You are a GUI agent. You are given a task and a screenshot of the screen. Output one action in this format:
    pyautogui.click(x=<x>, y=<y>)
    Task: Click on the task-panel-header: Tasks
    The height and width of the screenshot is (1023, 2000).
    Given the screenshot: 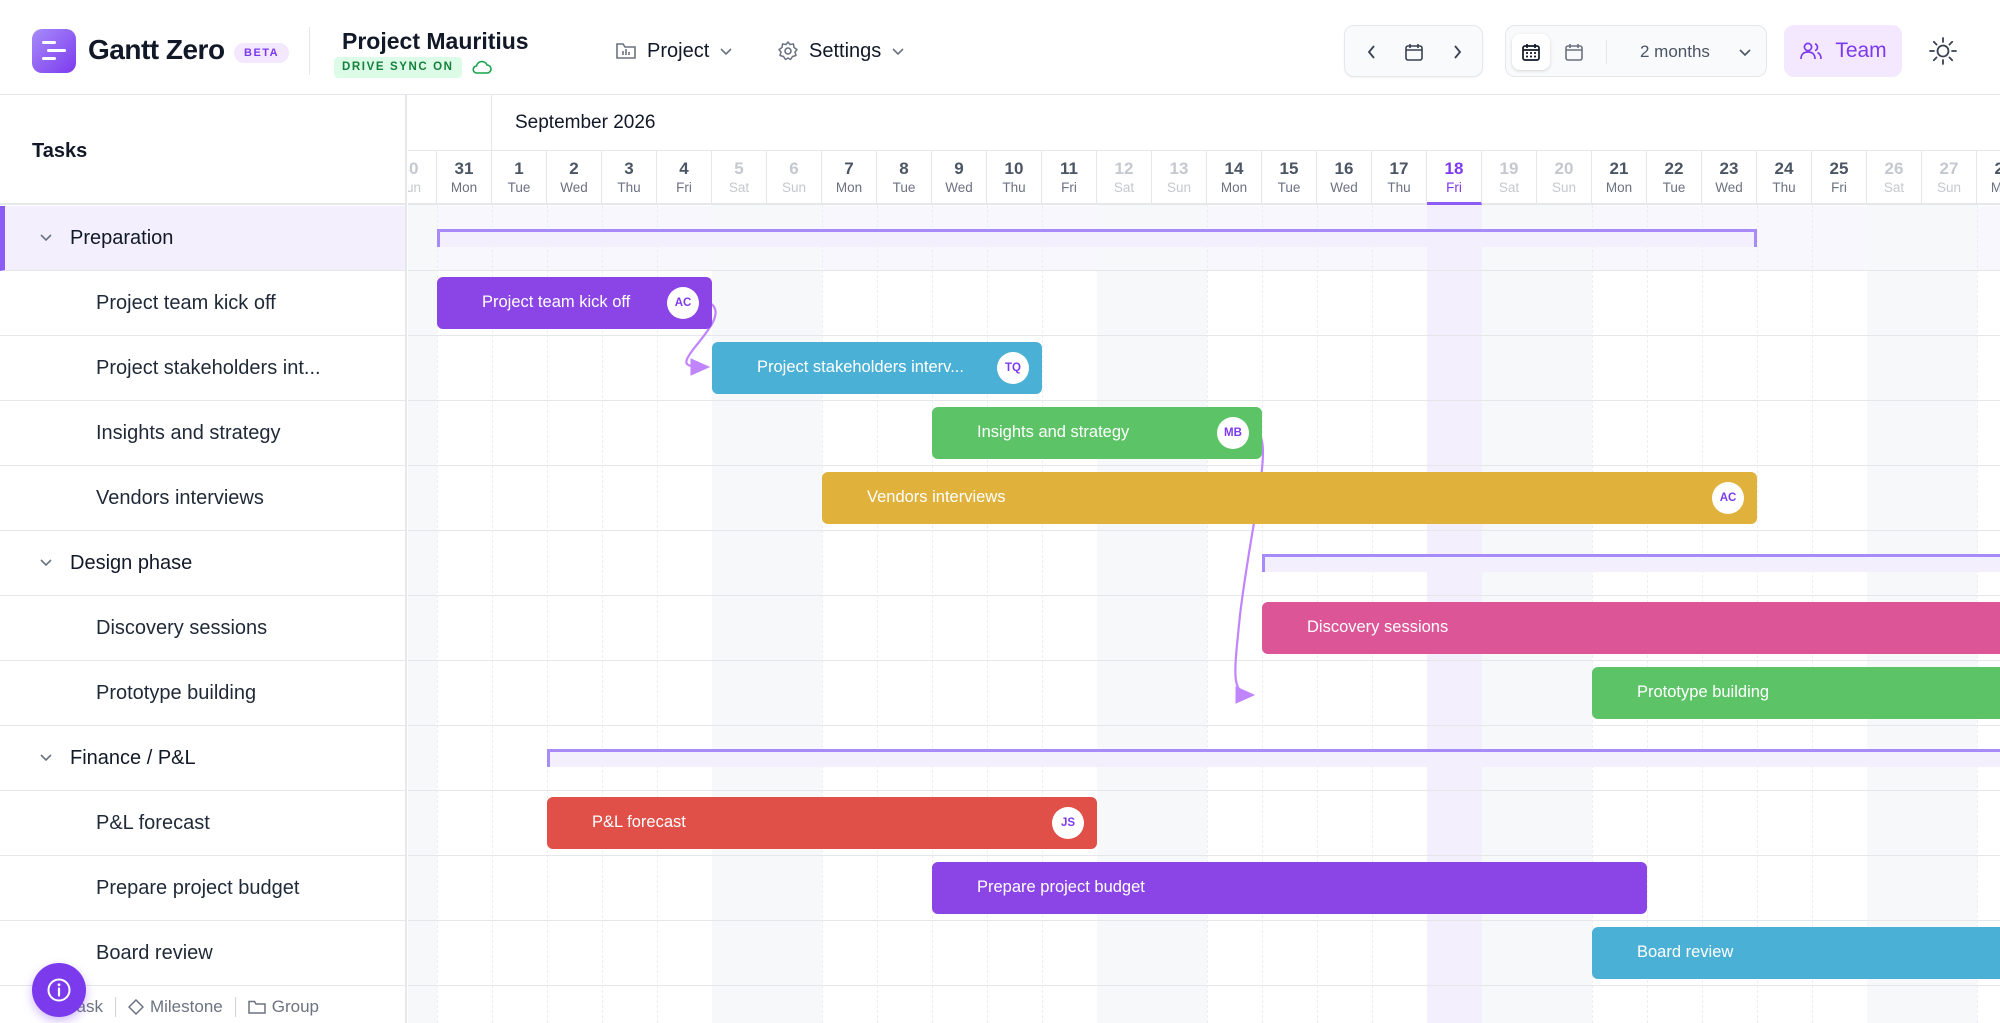 What is the action you would take?
    pyautogui.click(x=202, y=150)
    